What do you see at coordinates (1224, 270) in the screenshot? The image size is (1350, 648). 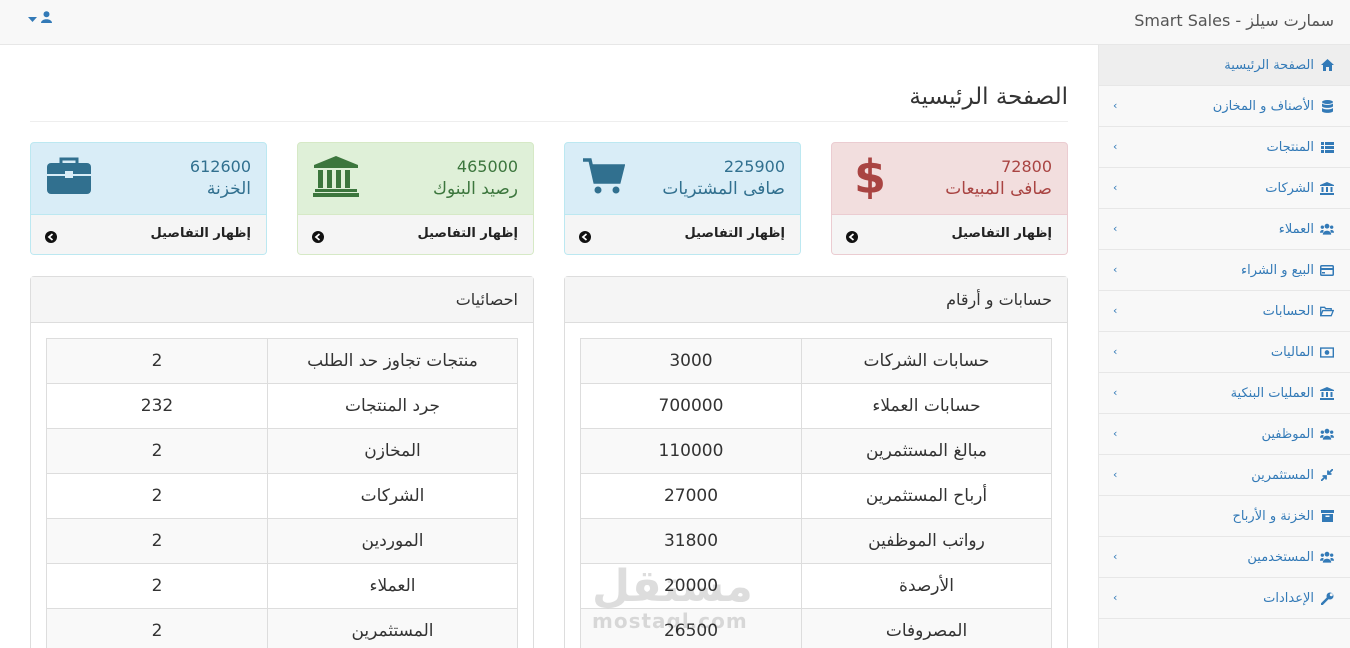 I see `sidebar-item: ‹ البيع و الشراء` at bounding box center [1224, 270].